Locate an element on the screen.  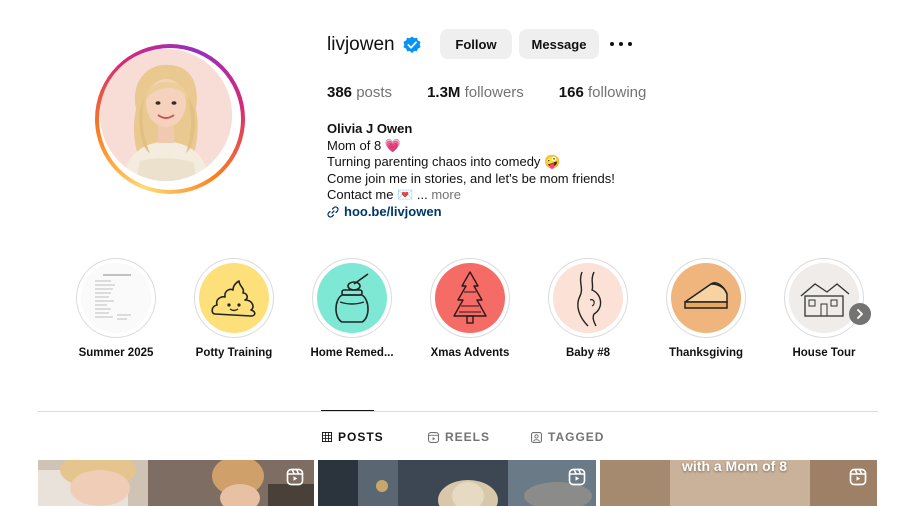
bio-more-link: more is located at coordinates (446, 194).